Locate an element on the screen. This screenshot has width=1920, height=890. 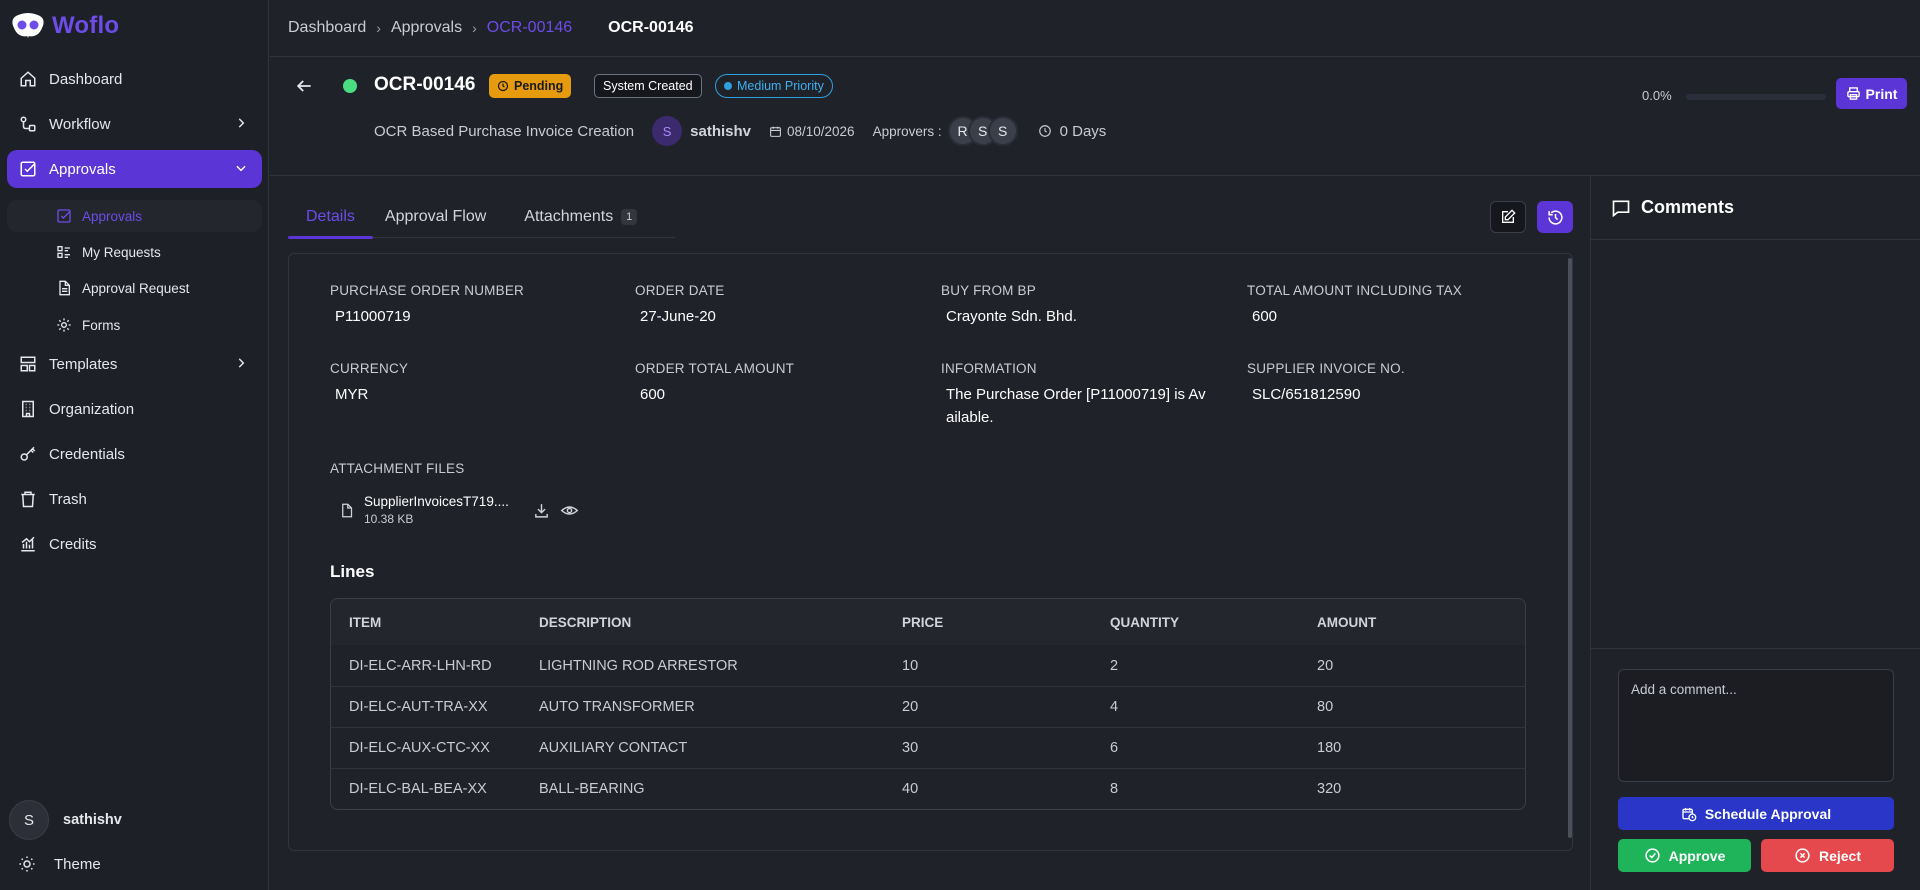
breadcrumb-dashboard: Dashboard is located at coordinates (327, 28).